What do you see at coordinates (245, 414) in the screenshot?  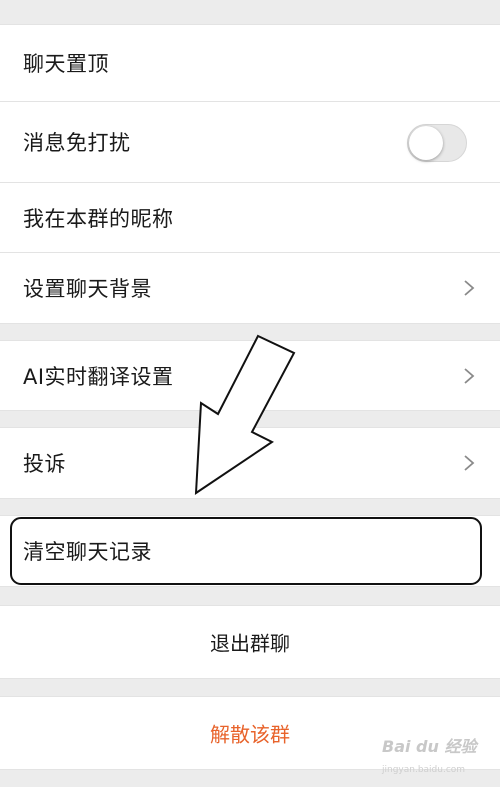 I see `annotation-arrow-icon` at bounding box center [245, 414].